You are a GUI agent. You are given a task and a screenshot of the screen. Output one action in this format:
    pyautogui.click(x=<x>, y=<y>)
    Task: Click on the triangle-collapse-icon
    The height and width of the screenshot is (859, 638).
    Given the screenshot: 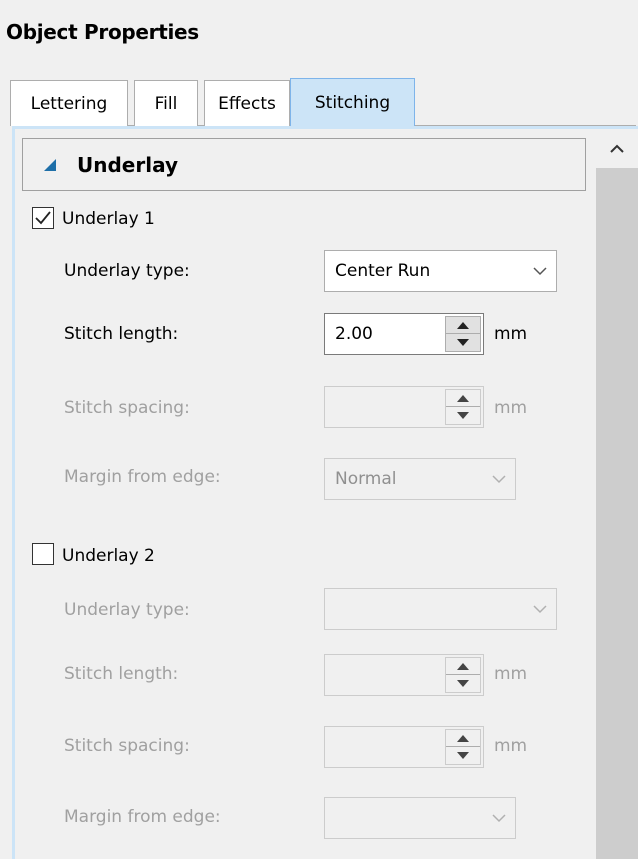 What is the action you would take?
    pyautogui.click(x=50, y=165)
    